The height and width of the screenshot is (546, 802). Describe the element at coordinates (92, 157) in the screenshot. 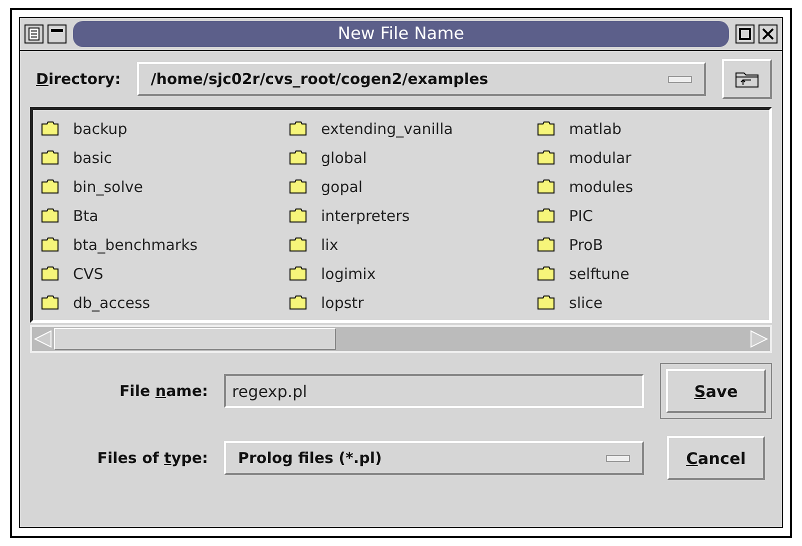

I see `folder-name: basic` at that location.